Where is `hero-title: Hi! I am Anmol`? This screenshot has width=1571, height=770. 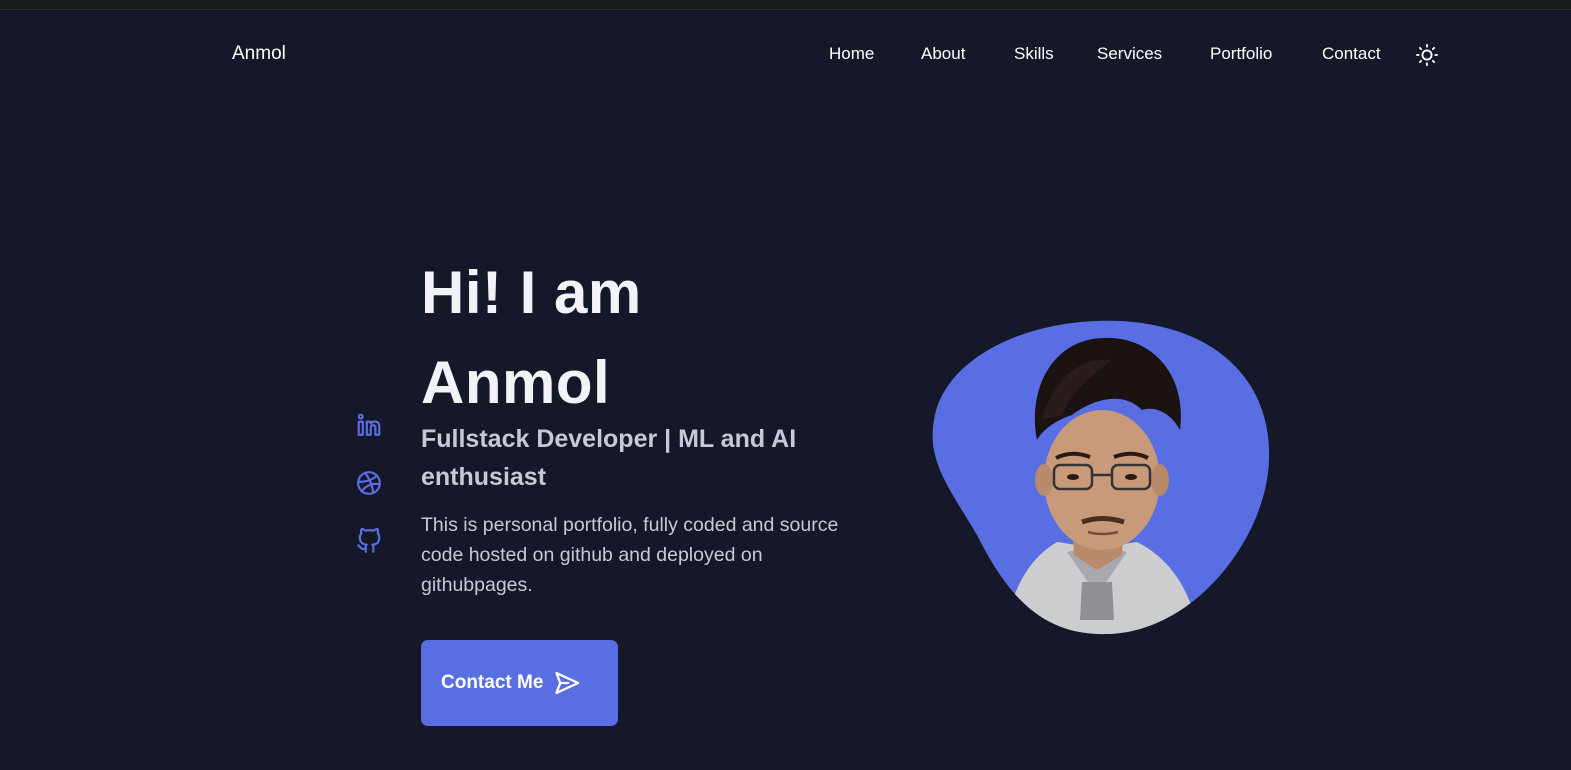 hero-title: Hi! I am Anmol is located at coordinates (641, 338).